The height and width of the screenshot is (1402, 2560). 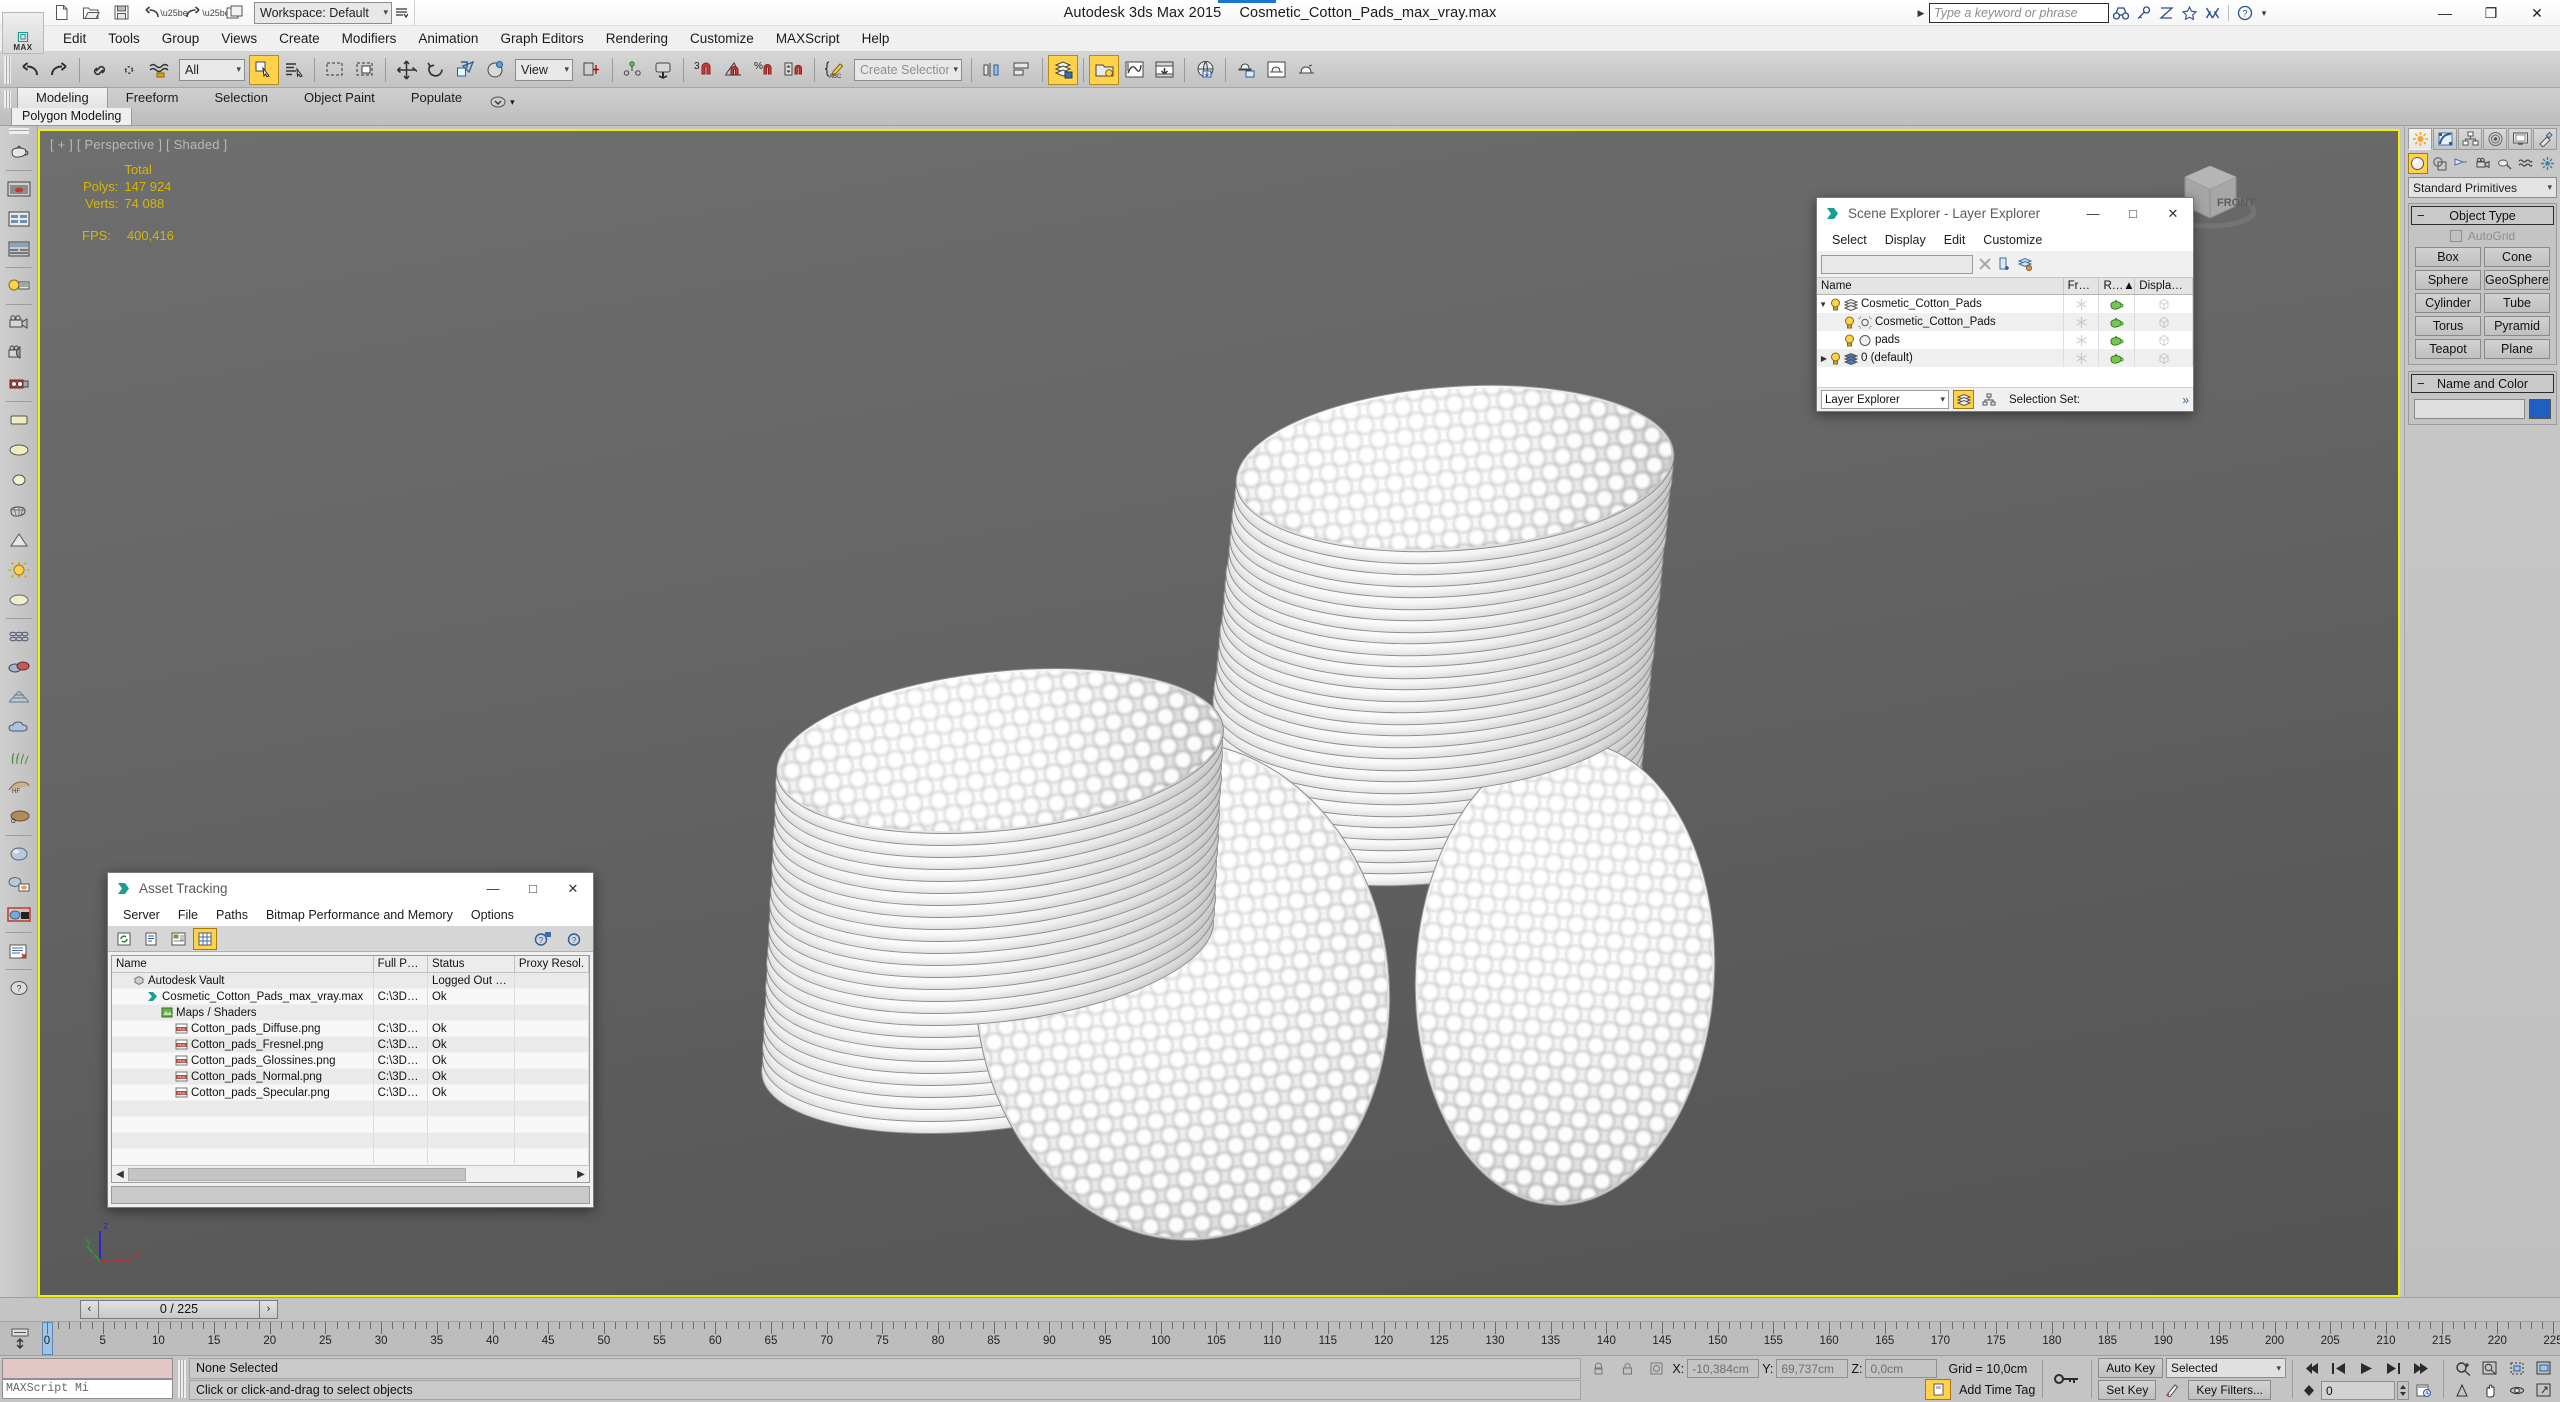 I want to click on menu-item-tools: Tools, so click(x=124, y=38).